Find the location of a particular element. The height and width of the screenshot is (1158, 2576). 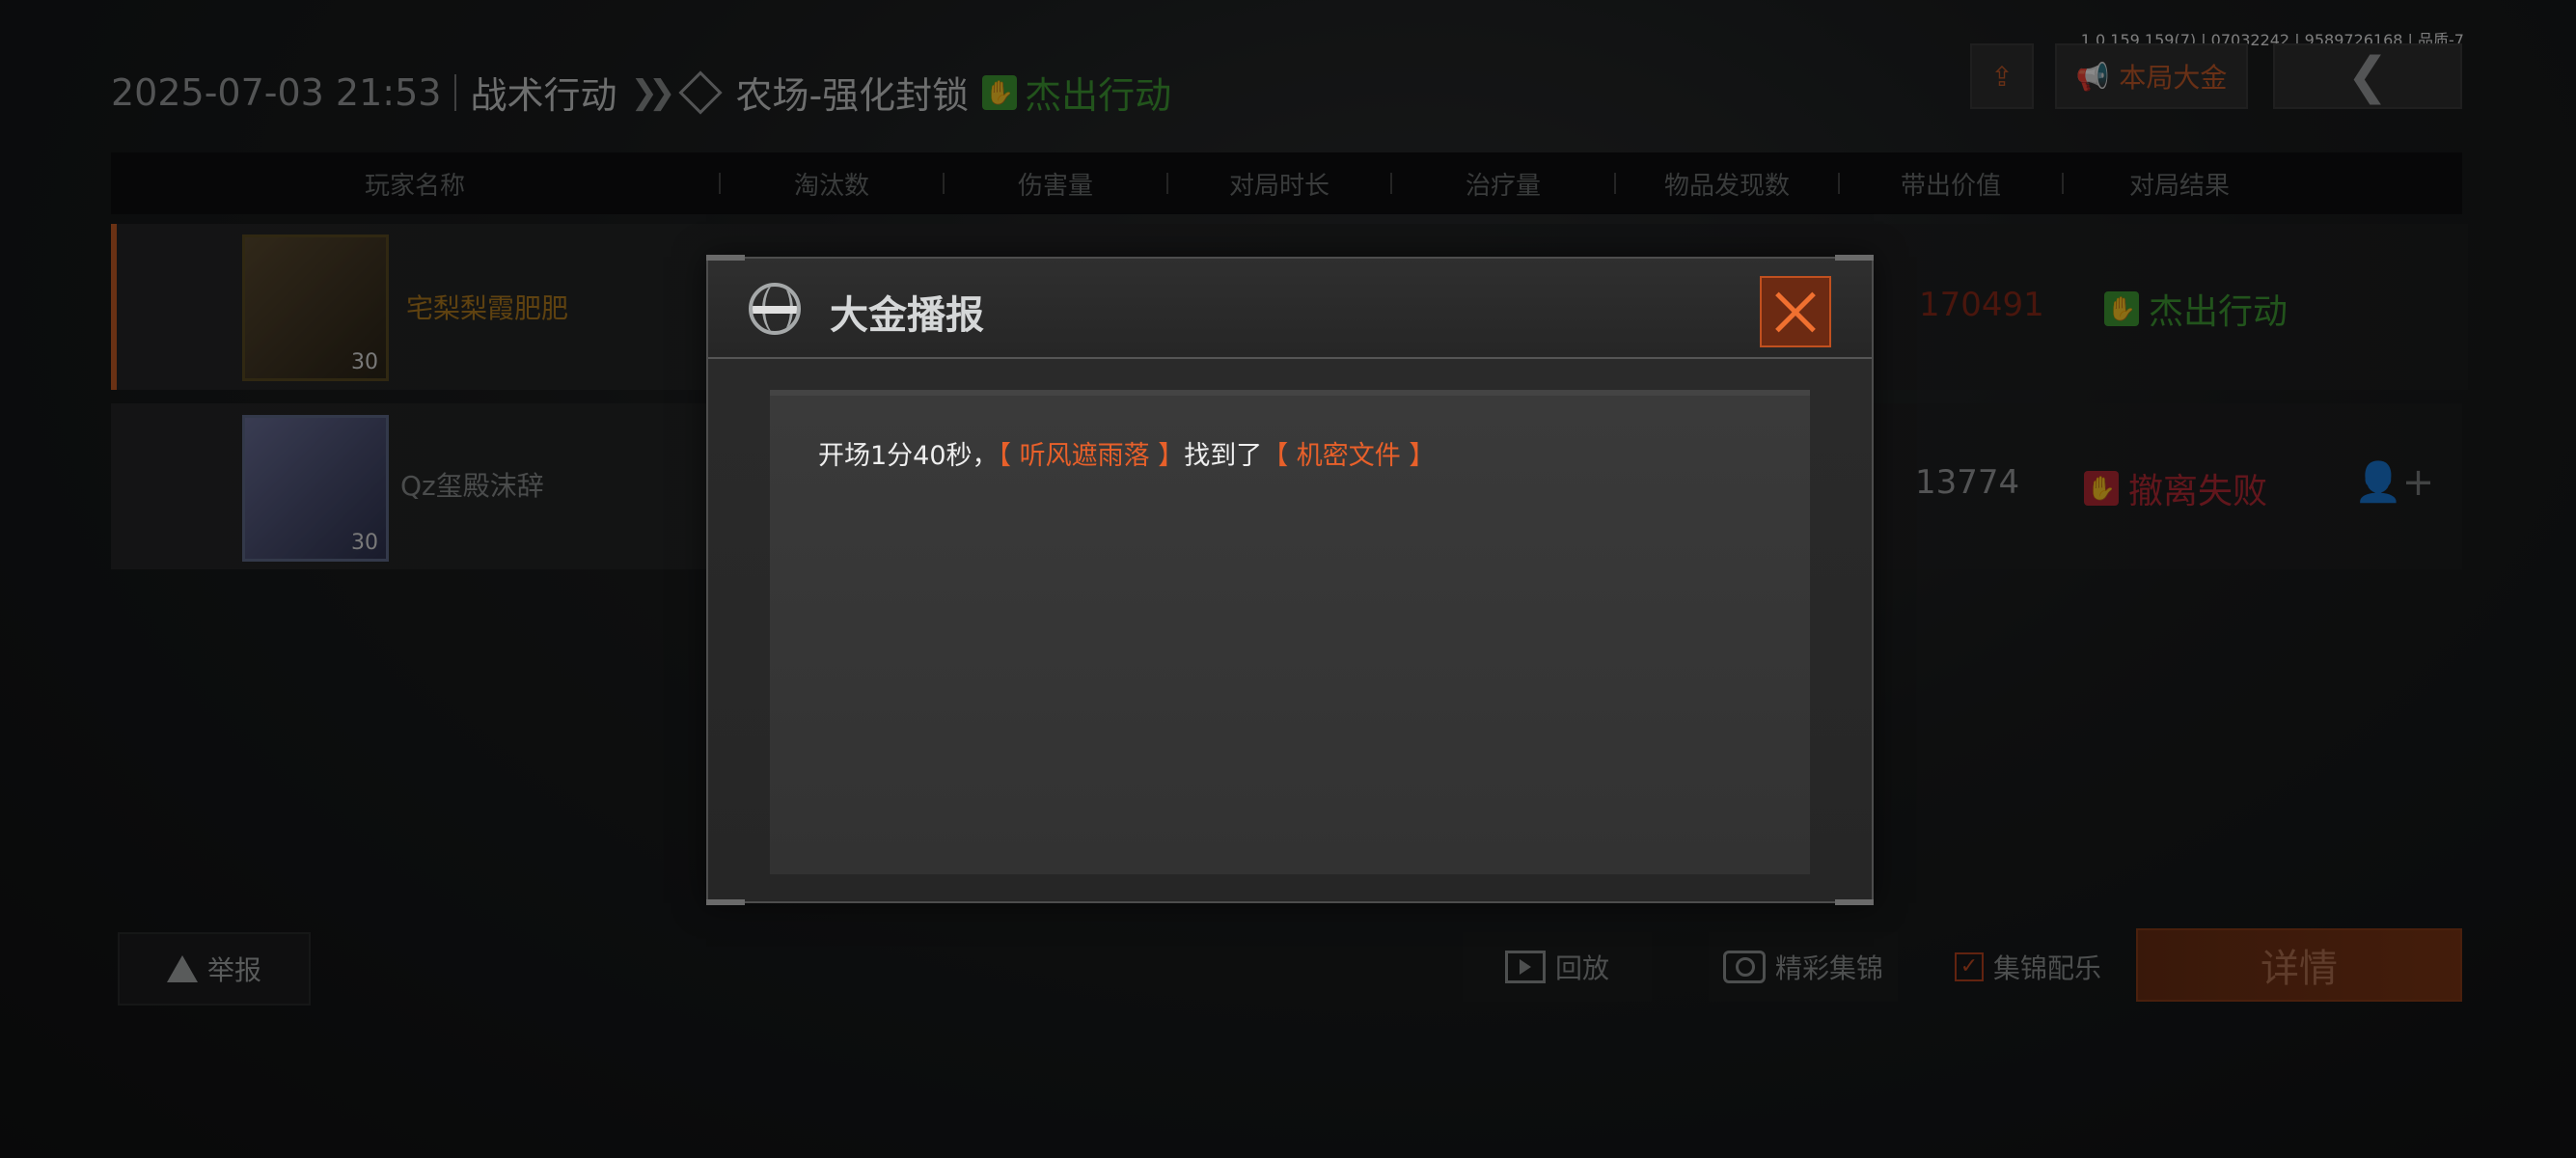

message-item: 【 机密文件 】 is located at coordinates (1349, 456).